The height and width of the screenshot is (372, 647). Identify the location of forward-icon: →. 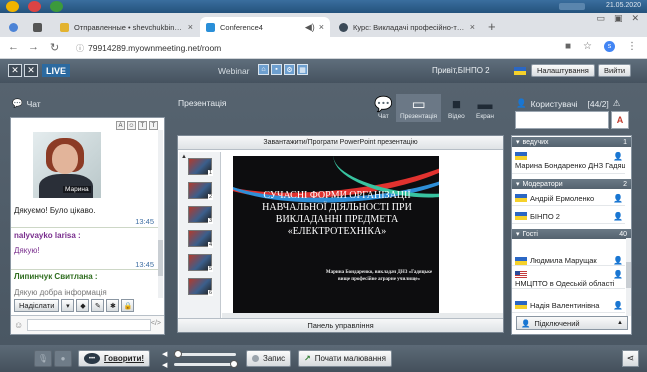
(33, 47).